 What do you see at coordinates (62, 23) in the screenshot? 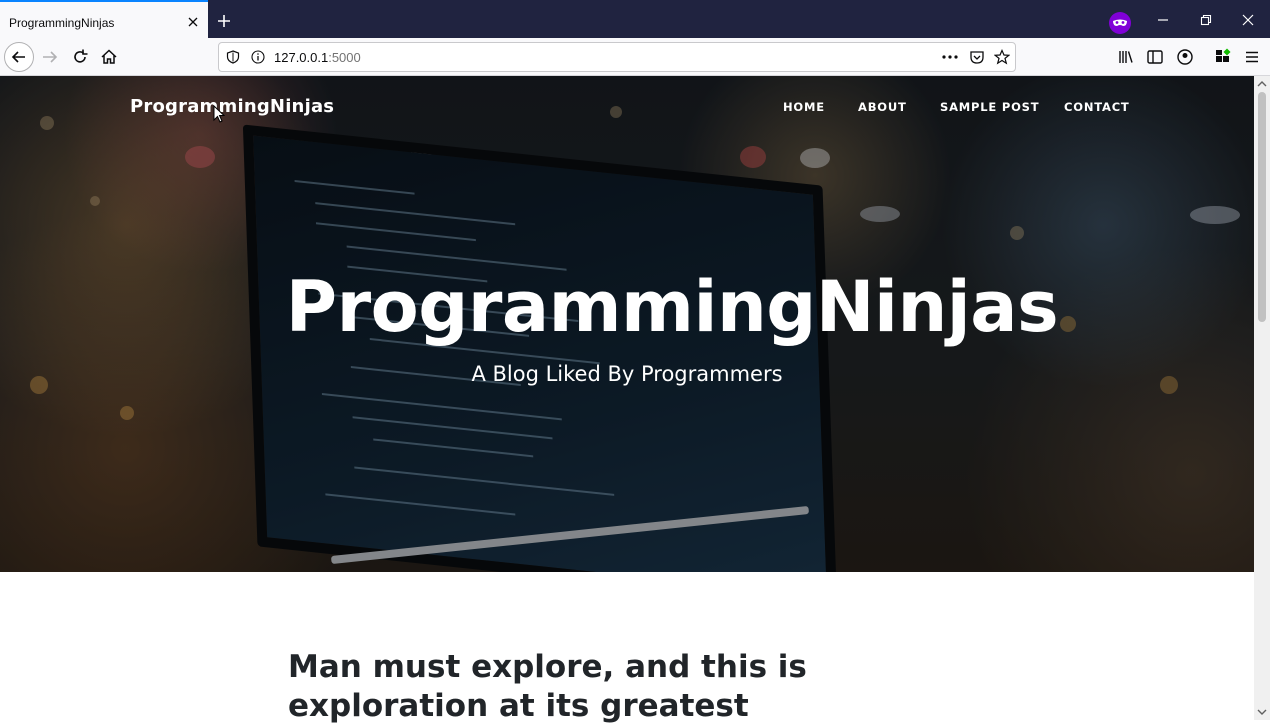
I see `tab-title: ProgrammingNinjas` at bounding box center [62, 23].